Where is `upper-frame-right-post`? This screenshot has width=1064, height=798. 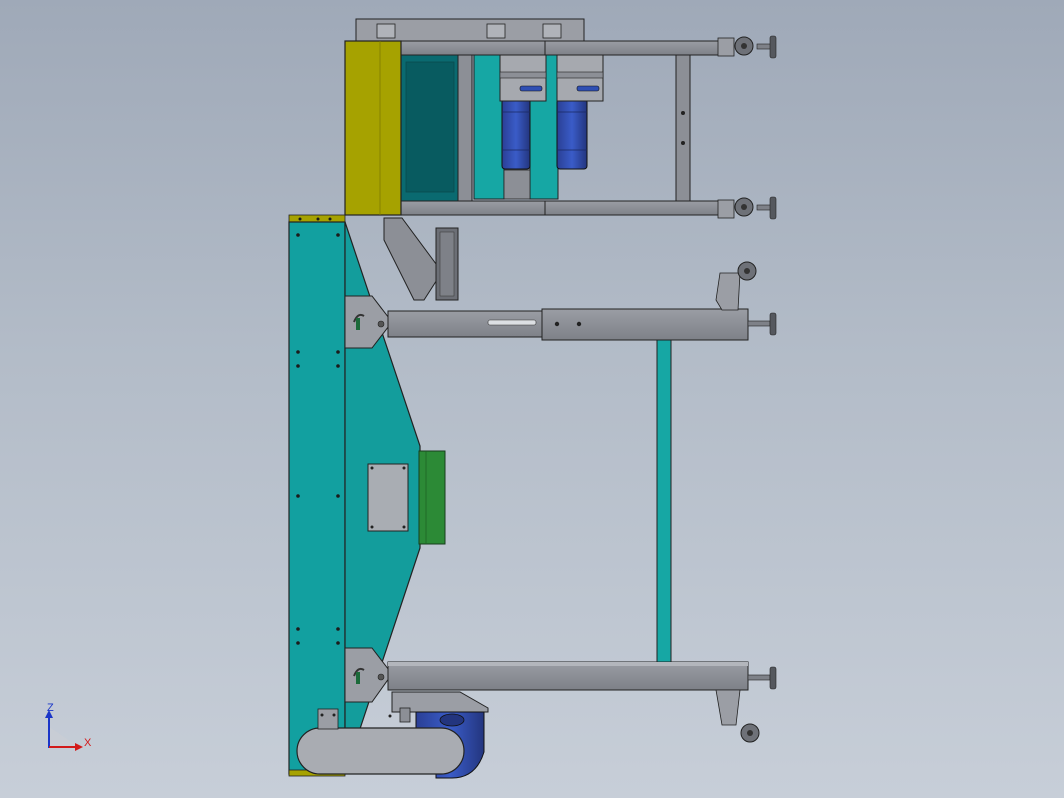
upper-frame-right-post is located at coordinates (683, 128).